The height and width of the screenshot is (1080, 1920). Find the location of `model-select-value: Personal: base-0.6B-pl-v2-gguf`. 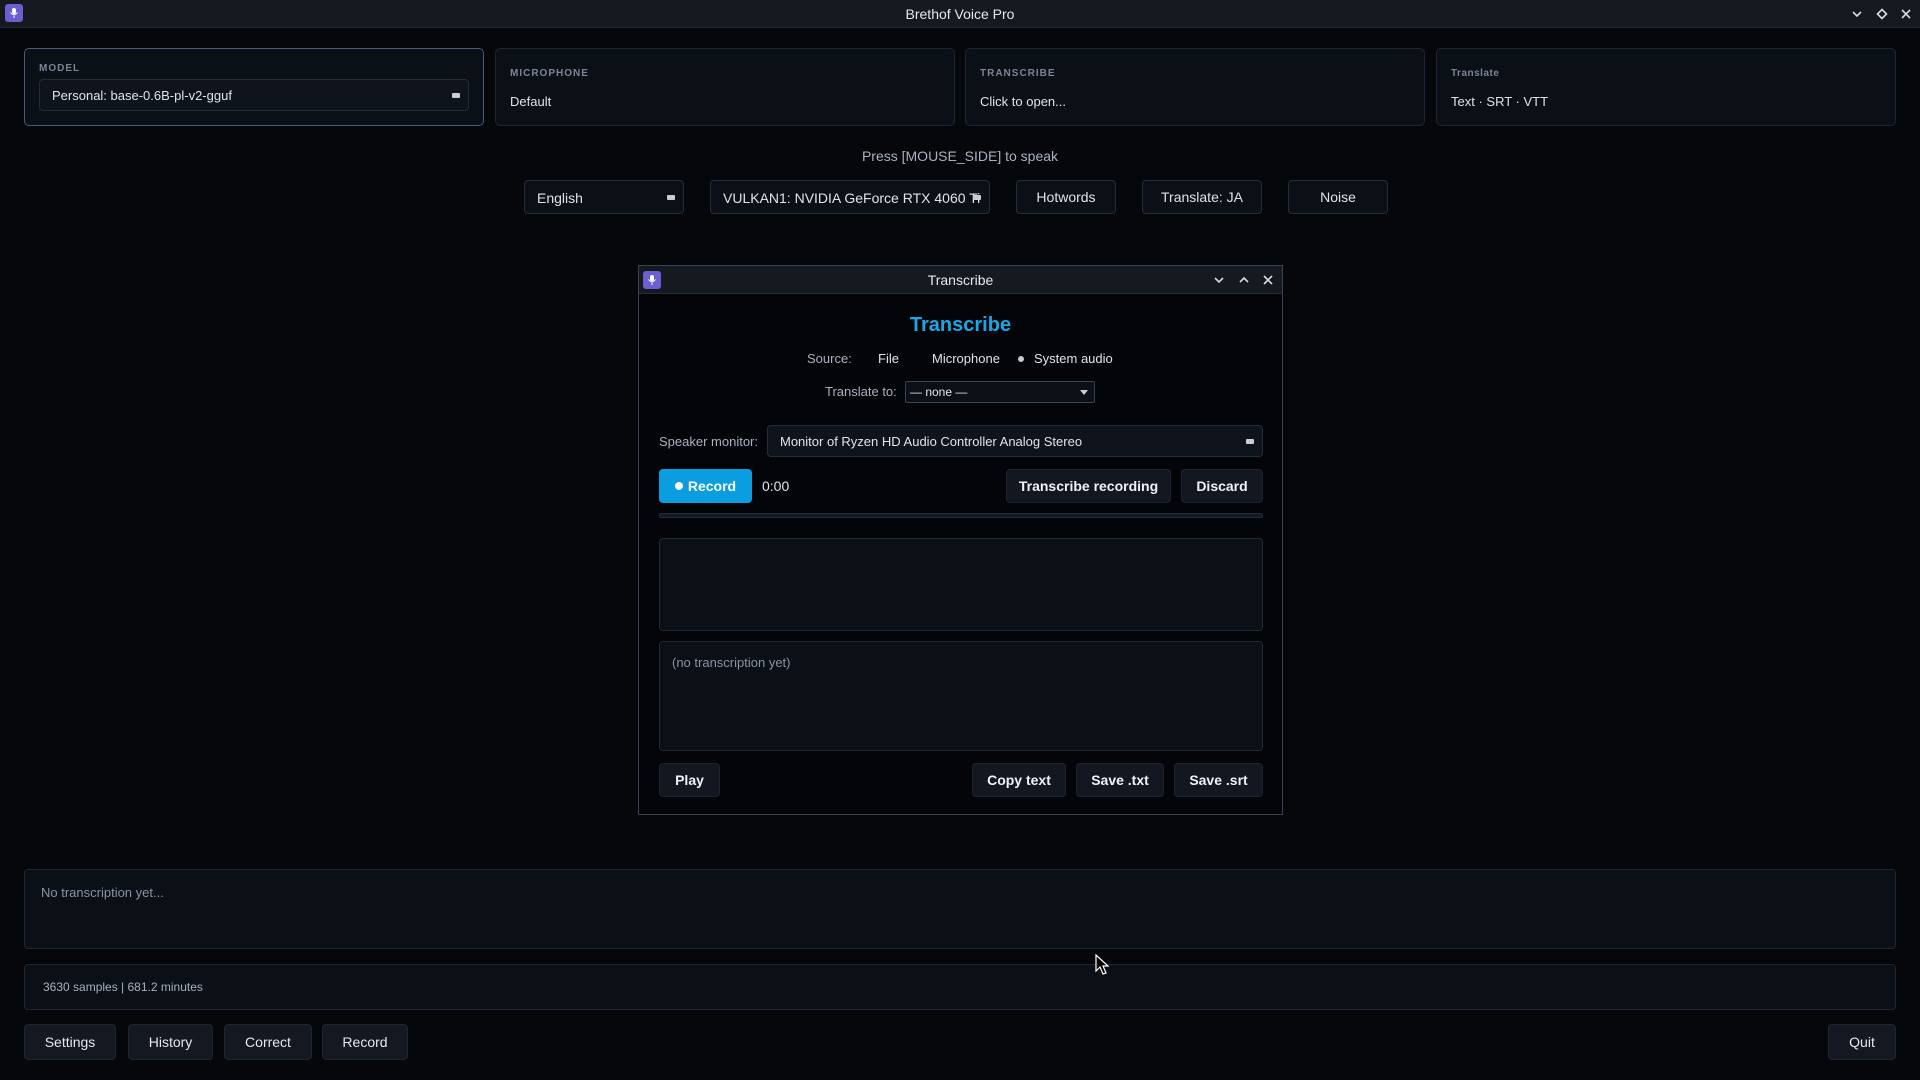

model-select-value: Personal: base-0.6B-pl-v2-gguf is located at coordinates (142, 95).